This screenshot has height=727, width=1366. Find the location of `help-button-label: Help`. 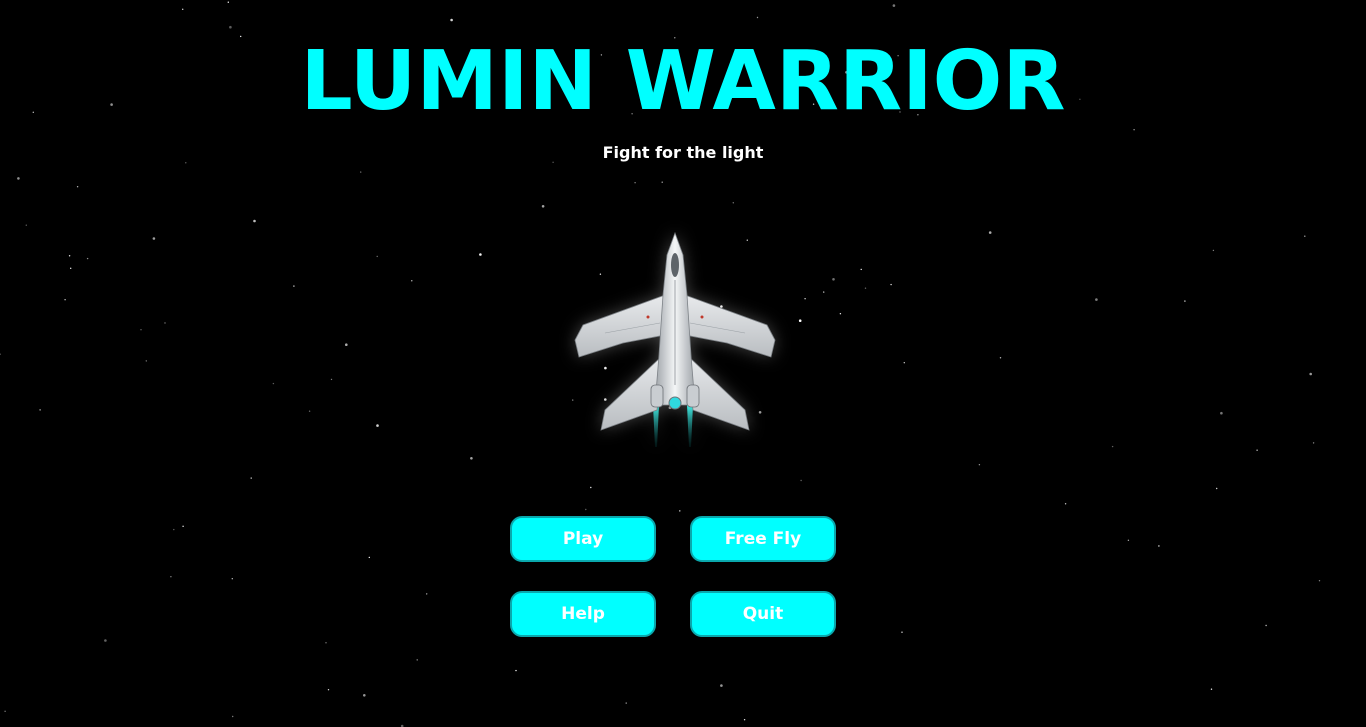

help-button-label: Help is located at coordinates (583, 614).